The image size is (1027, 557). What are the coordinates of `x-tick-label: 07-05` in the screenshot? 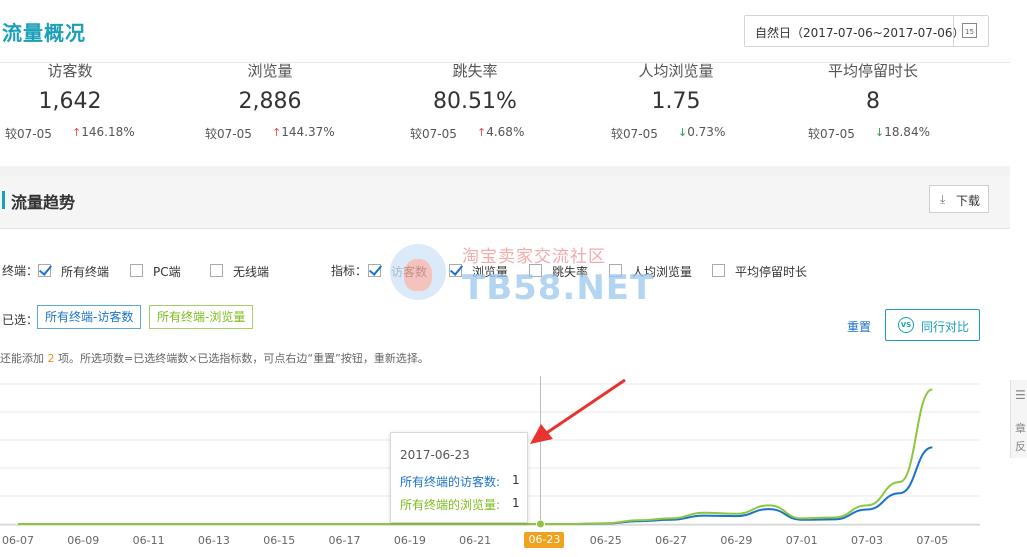 It's located at (932, 540).